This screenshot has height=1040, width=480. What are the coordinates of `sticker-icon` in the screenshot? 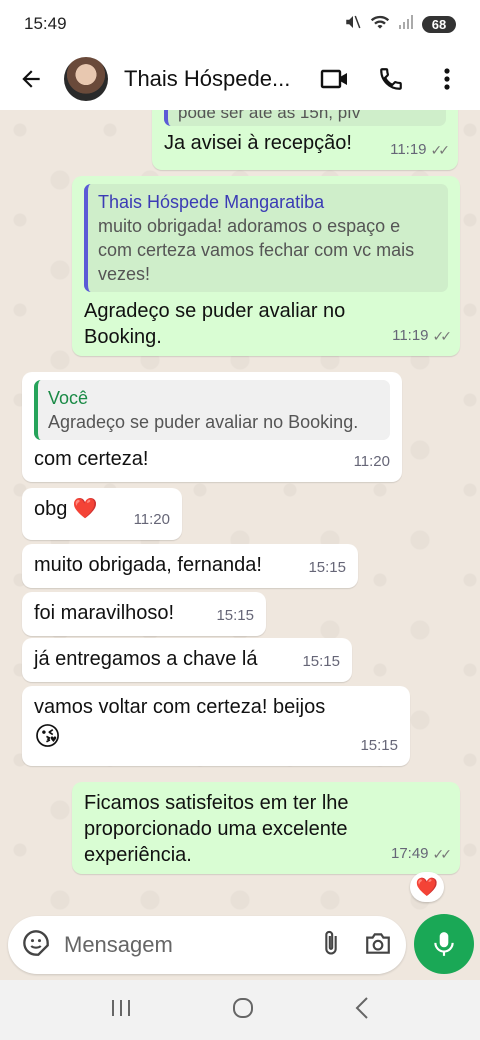 It's located at (36, 942).